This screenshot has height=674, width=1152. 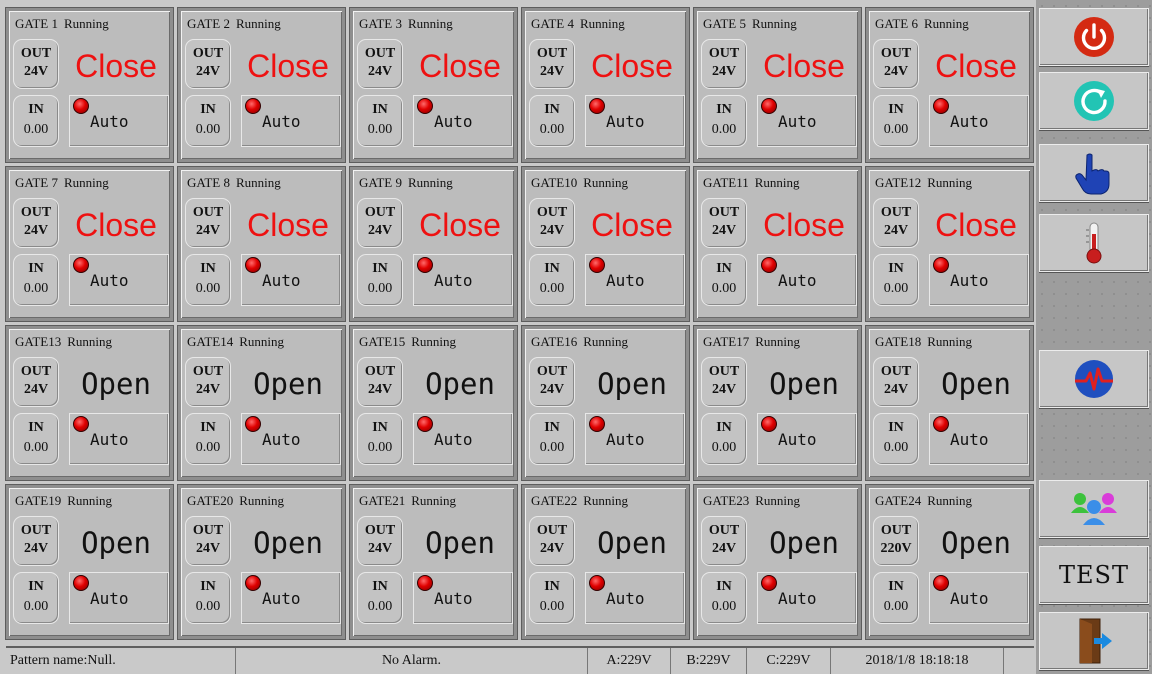 What do you see at coordinates (433, 403) in the screenshot?
I see `gate-tile: GATE15 Running OUT 24V Open IN 0.00 Auto` at bounding box center [433, 403].